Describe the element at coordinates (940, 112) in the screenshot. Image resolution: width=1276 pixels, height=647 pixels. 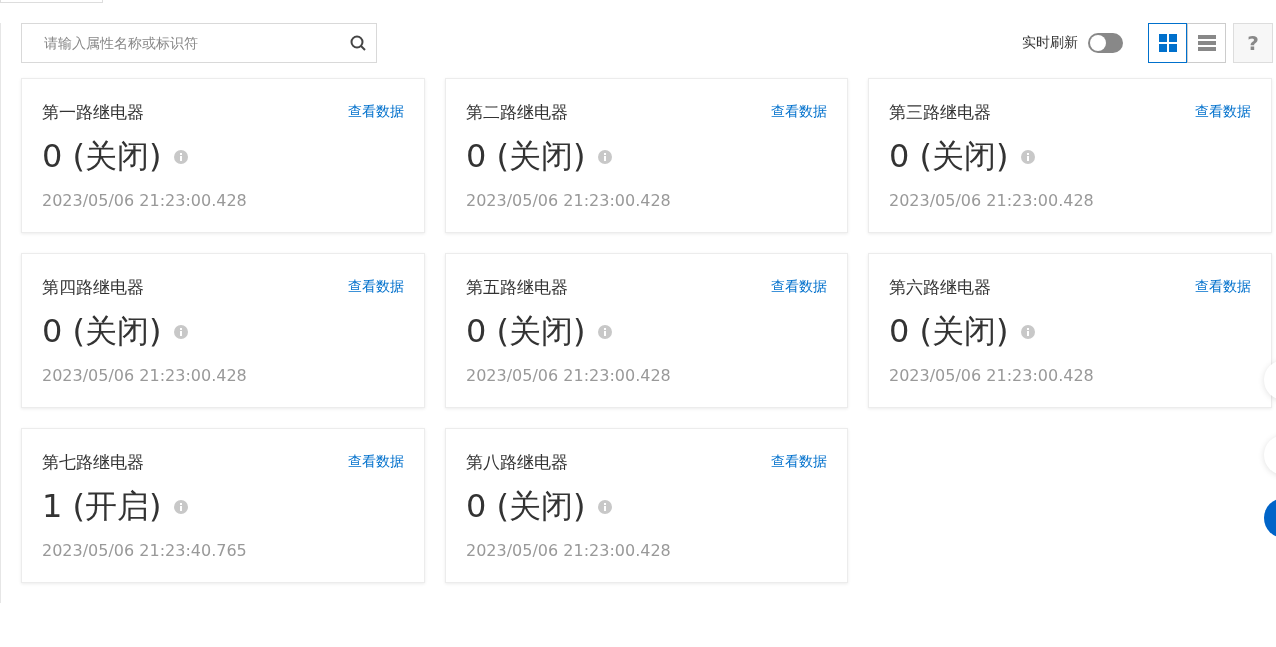
I see `card-title: 第三路继电器` at that location.